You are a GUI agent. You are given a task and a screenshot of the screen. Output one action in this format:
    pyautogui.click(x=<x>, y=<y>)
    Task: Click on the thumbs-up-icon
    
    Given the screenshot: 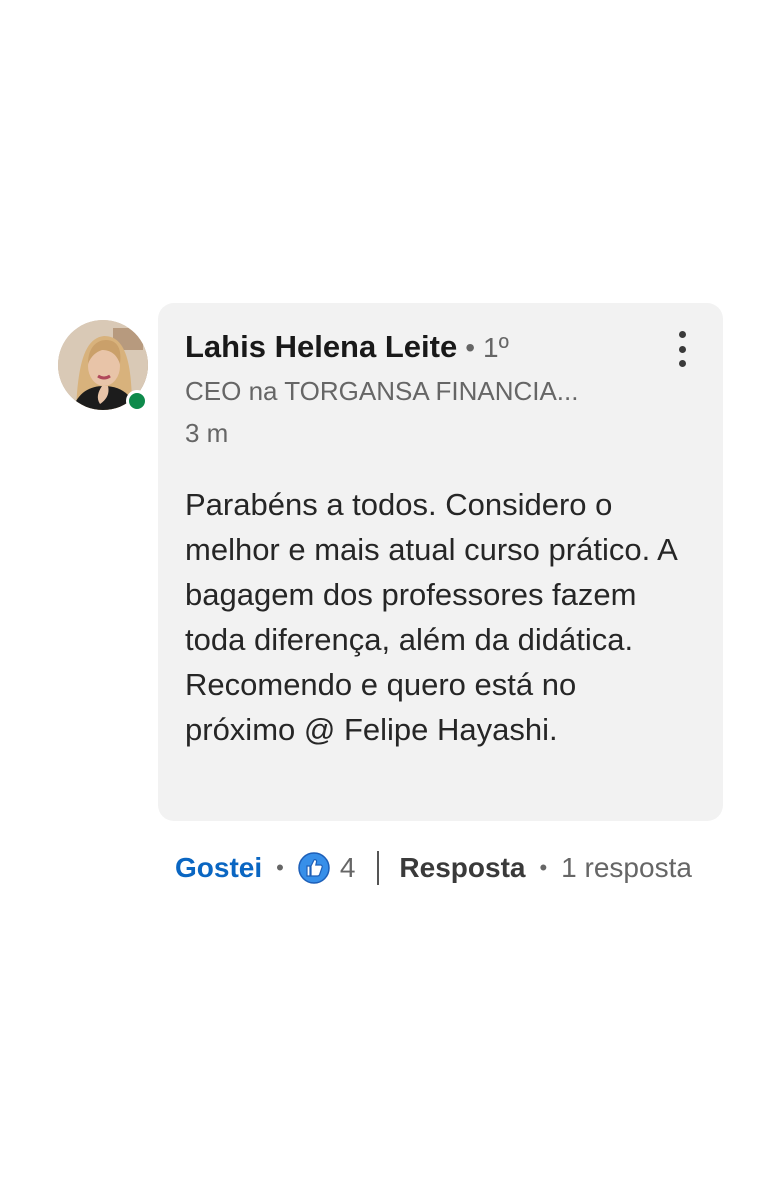 What is the action you would take?
    pyautogui.click(x=314, y=868)
    